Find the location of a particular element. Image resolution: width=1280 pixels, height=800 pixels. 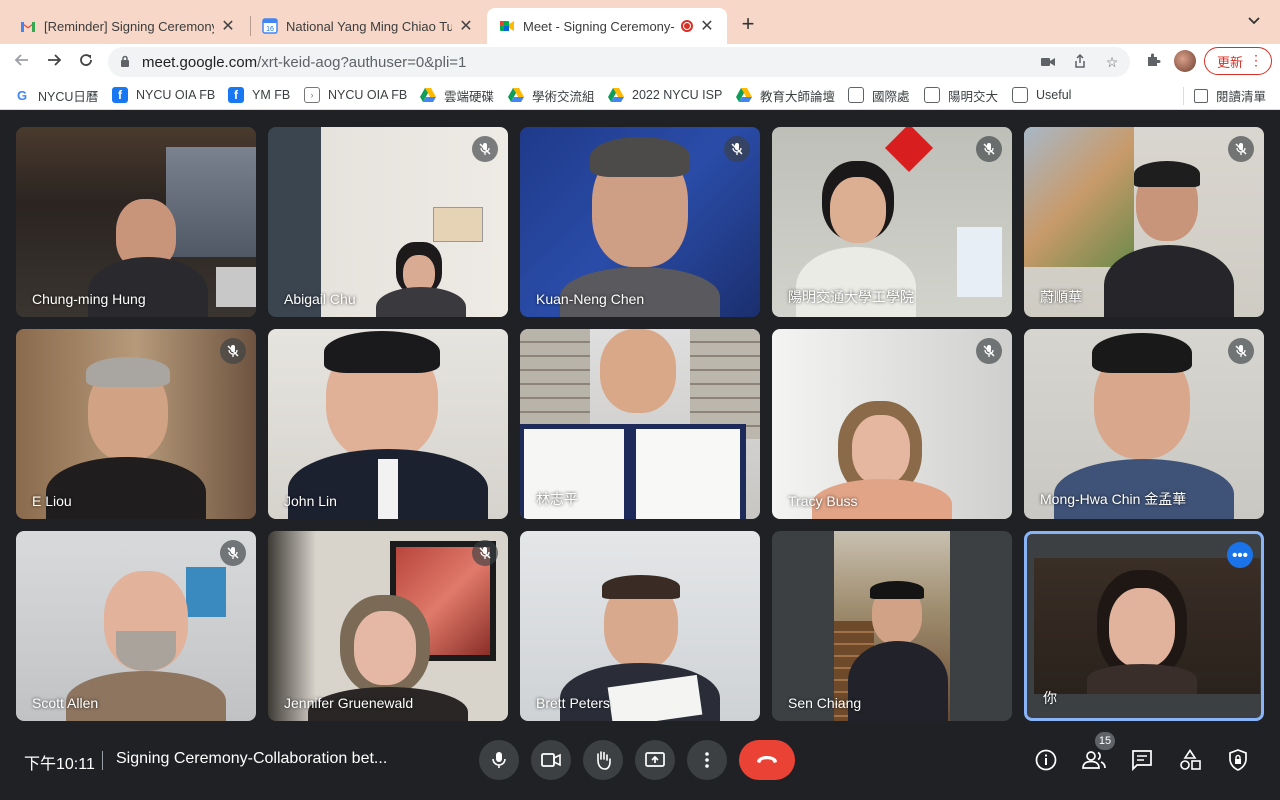

camera-icon is located at coordinates (1048, 62).